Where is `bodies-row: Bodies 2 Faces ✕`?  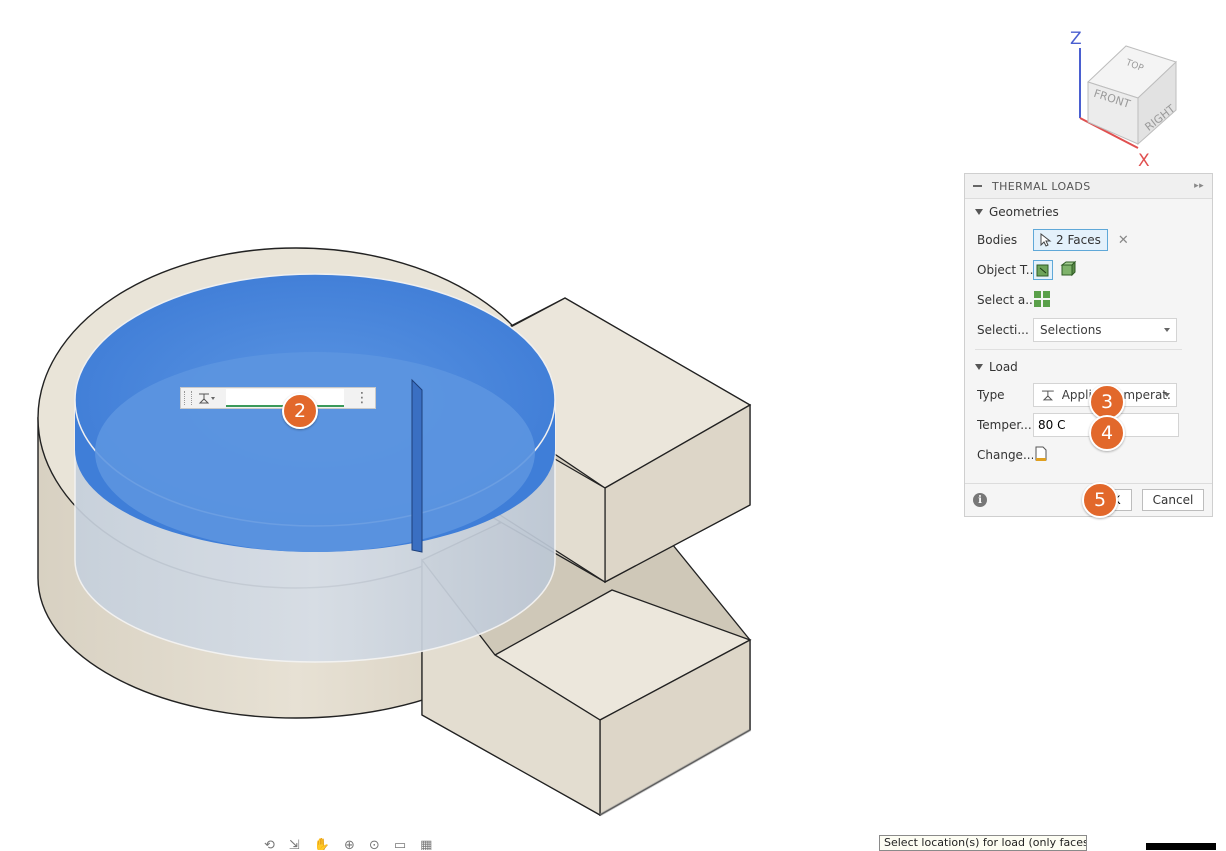
bodies-row: Bodies 2 Faces ✕ is located at coordinates (1088, 240).